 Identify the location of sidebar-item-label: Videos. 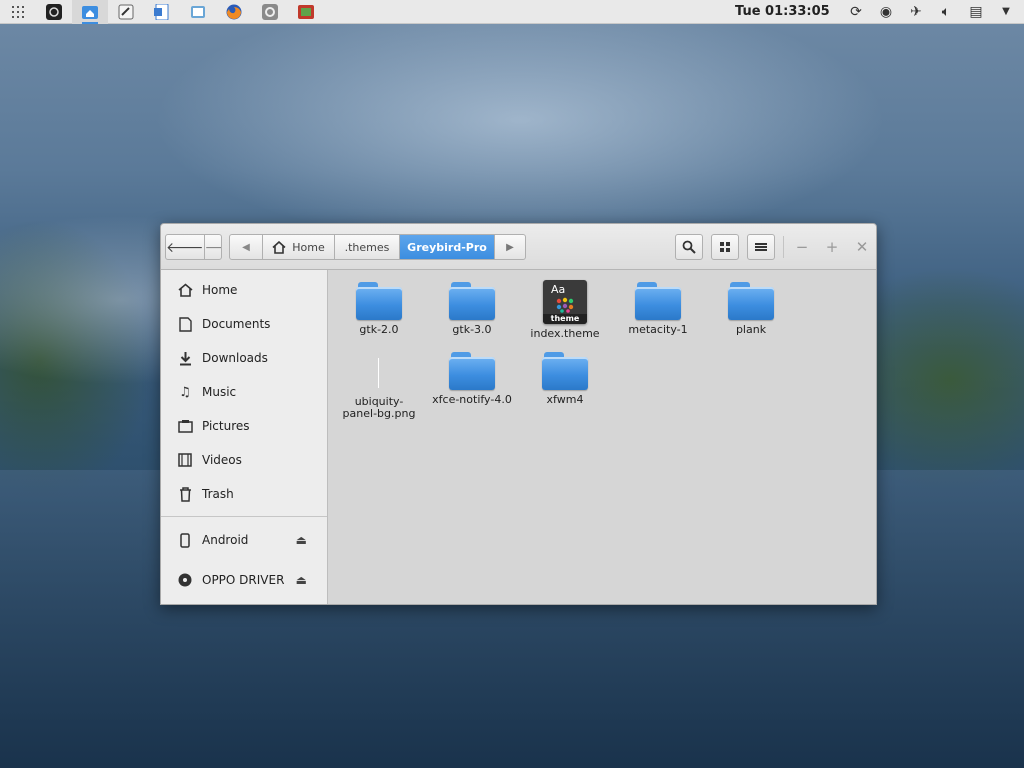
(222, 460).